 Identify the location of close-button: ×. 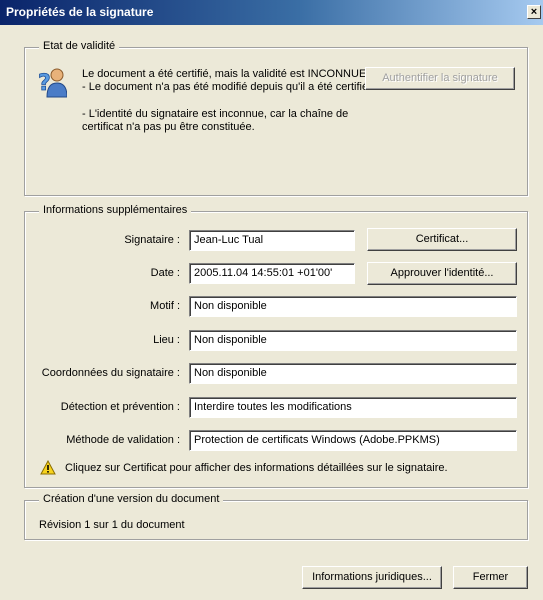
(534, 12).